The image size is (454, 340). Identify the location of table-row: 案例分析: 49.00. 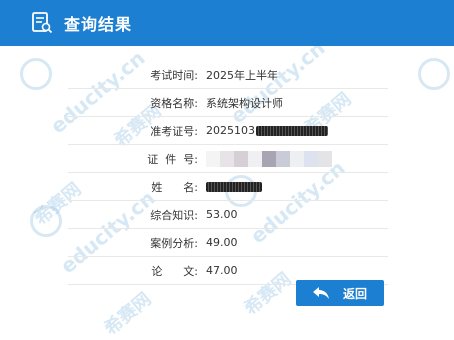
(228, 243).